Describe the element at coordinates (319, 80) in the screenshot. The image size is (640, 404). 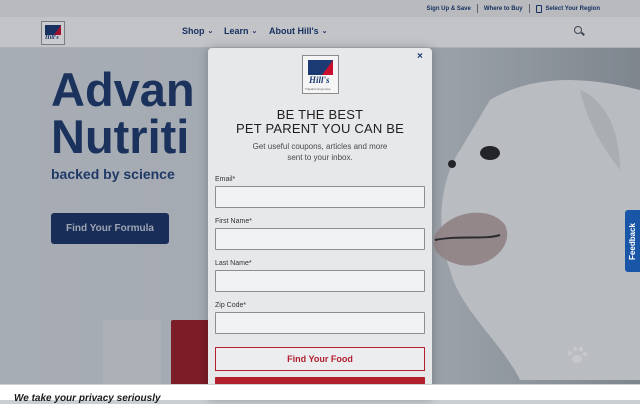
I see `modal-logo-text: Hill's` at that location.